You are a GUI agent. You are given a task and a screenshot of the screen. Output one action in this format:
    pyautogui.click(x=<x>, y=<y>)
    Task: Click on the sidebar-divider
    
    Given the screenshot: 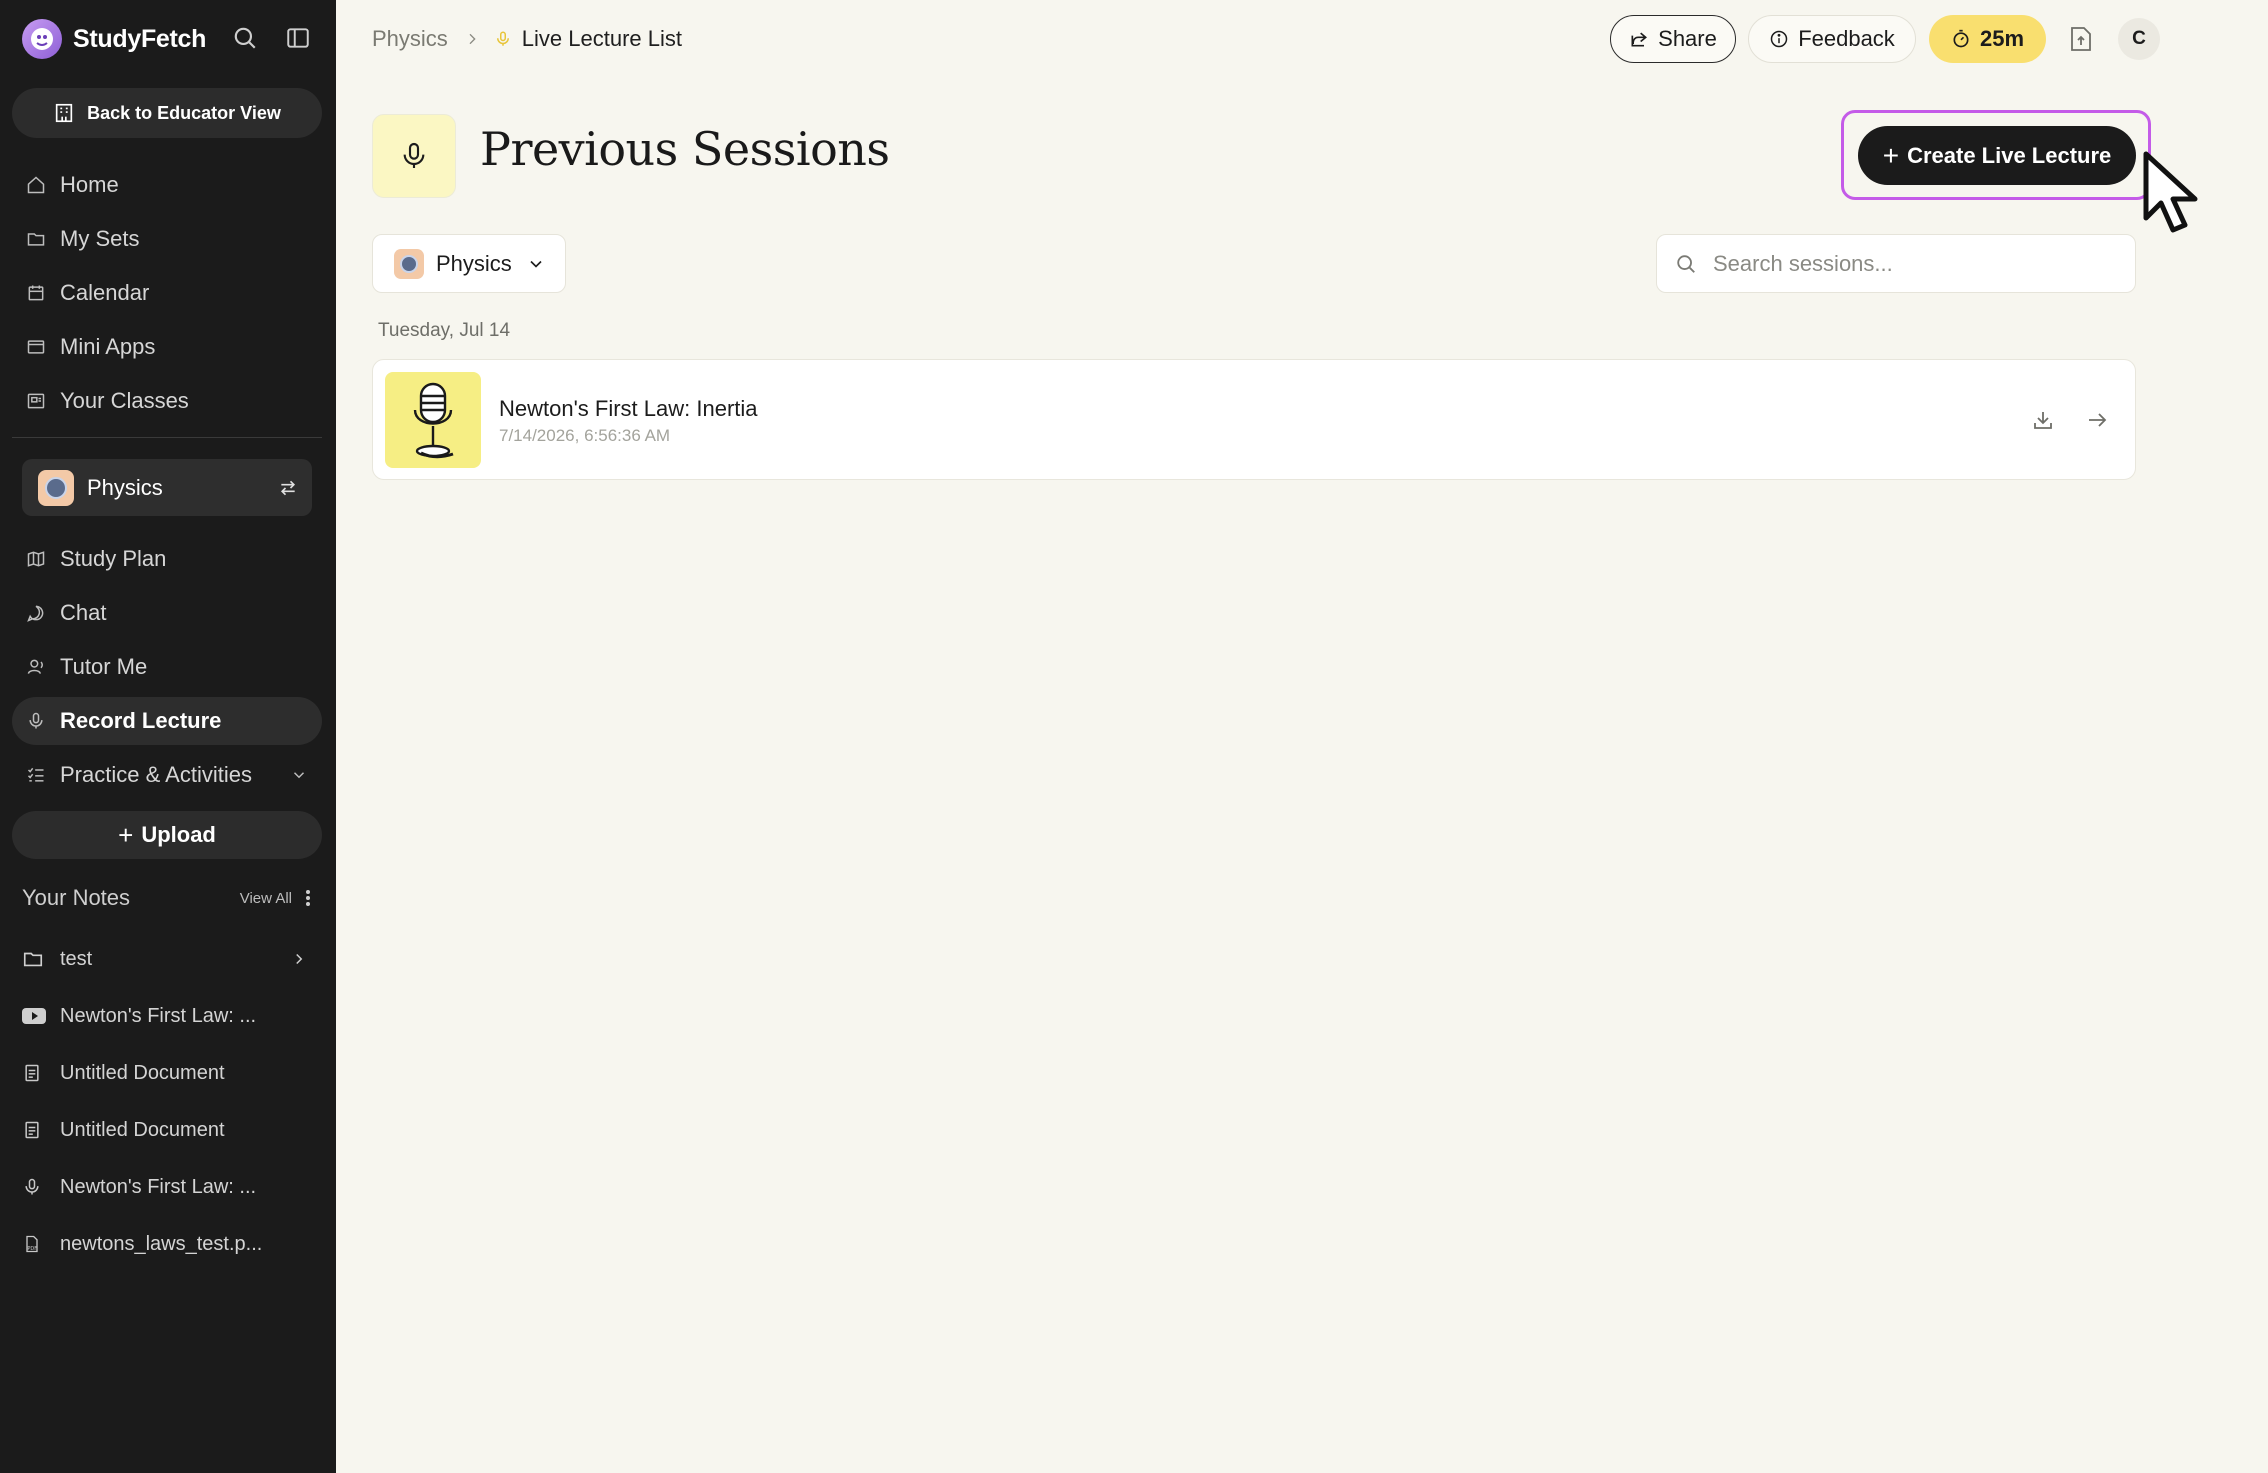 What is the action you would take?
    pyautogui.click(x=167, y=437)
    